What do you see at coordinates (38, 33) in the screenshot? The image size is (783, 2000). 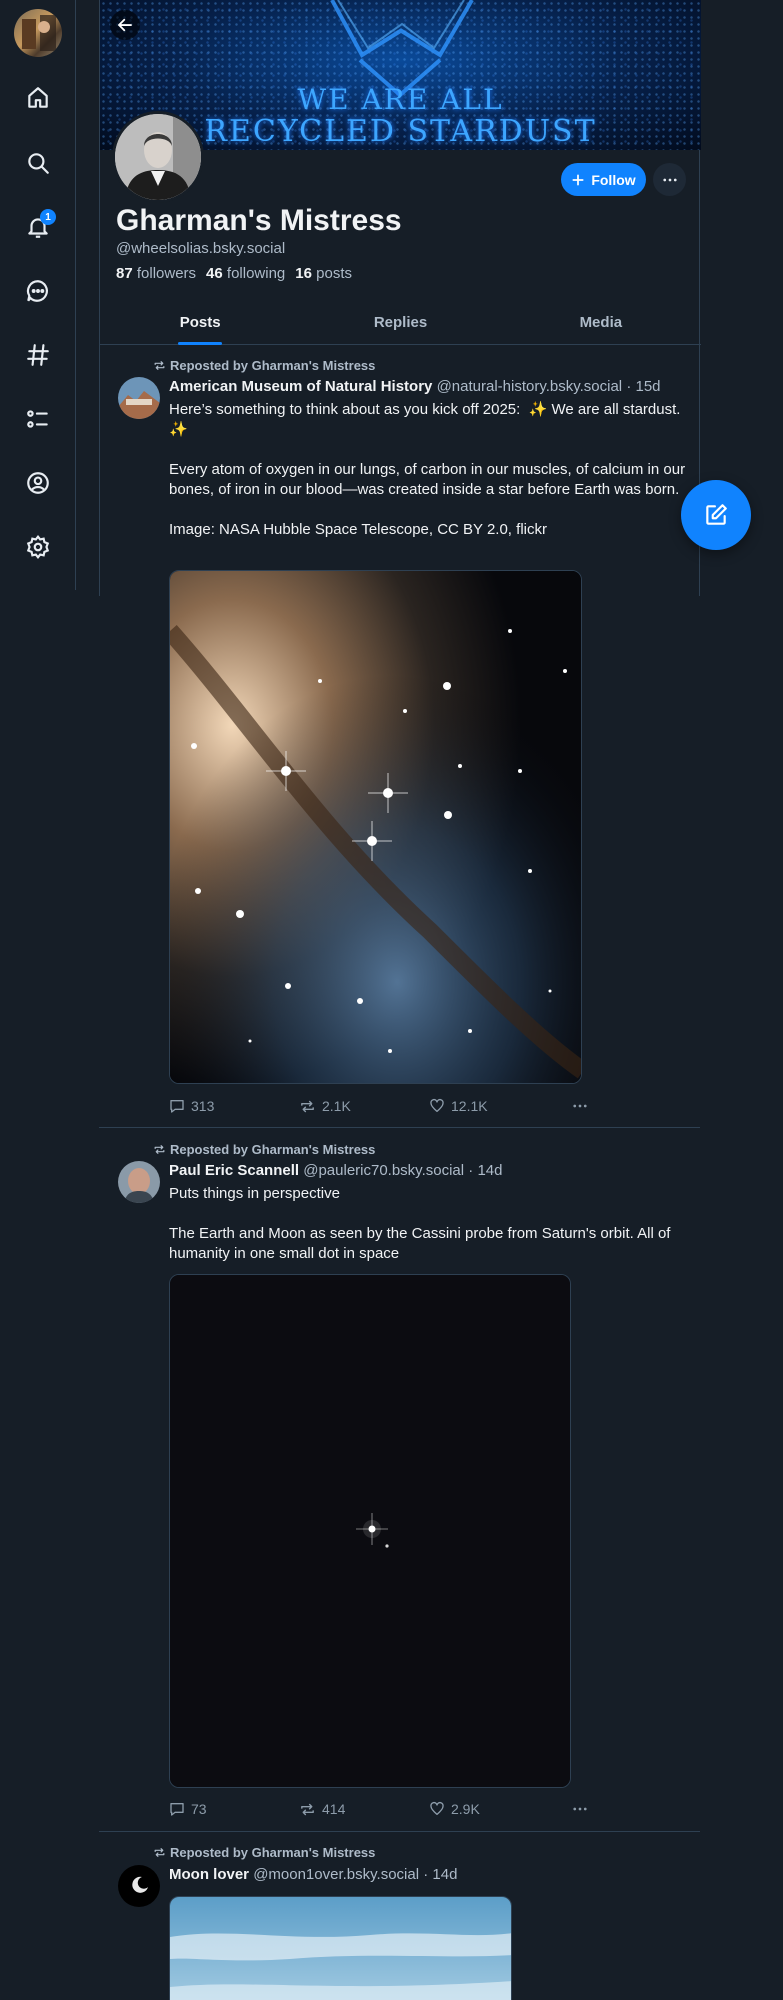 I see `current-user-avatar` at bounding box center [38, 33].